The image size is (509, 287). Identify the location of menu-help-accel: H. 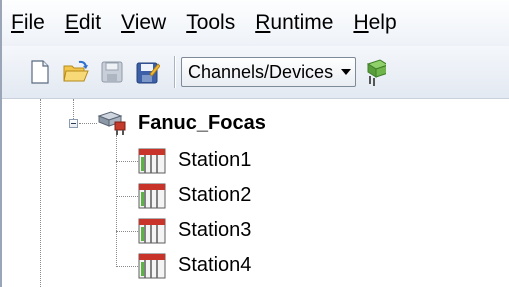
(361, 22).